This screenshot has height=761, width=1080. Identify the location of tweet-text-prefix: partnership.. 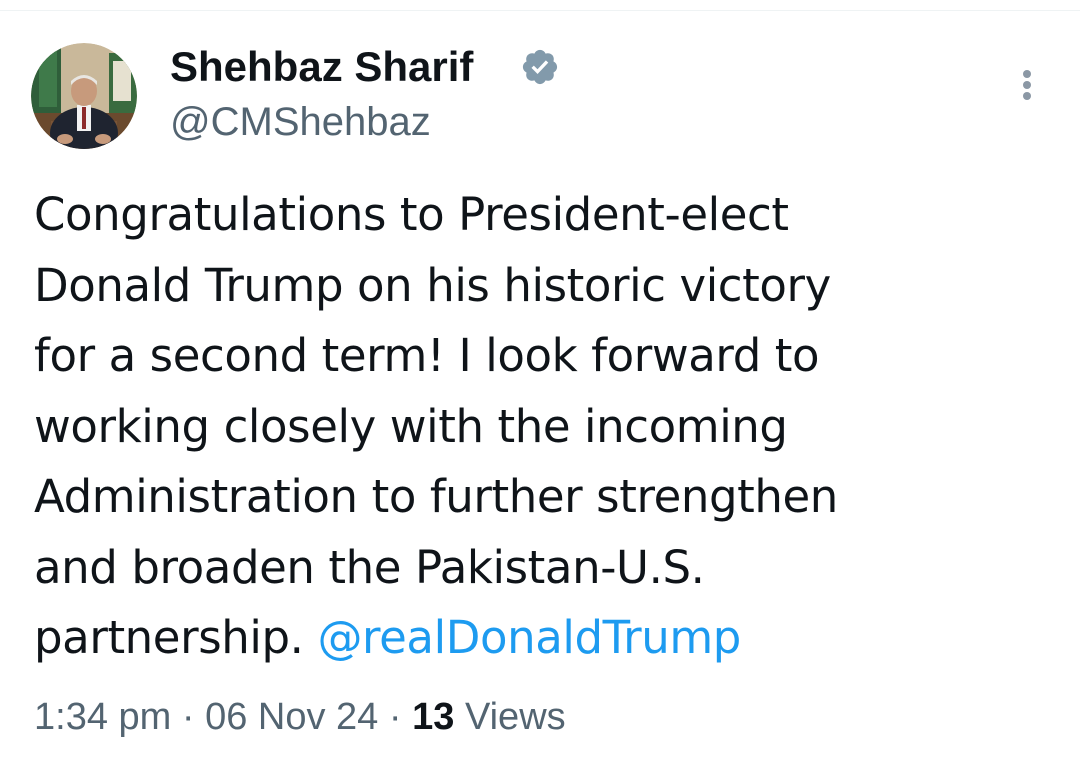
(176, 637).